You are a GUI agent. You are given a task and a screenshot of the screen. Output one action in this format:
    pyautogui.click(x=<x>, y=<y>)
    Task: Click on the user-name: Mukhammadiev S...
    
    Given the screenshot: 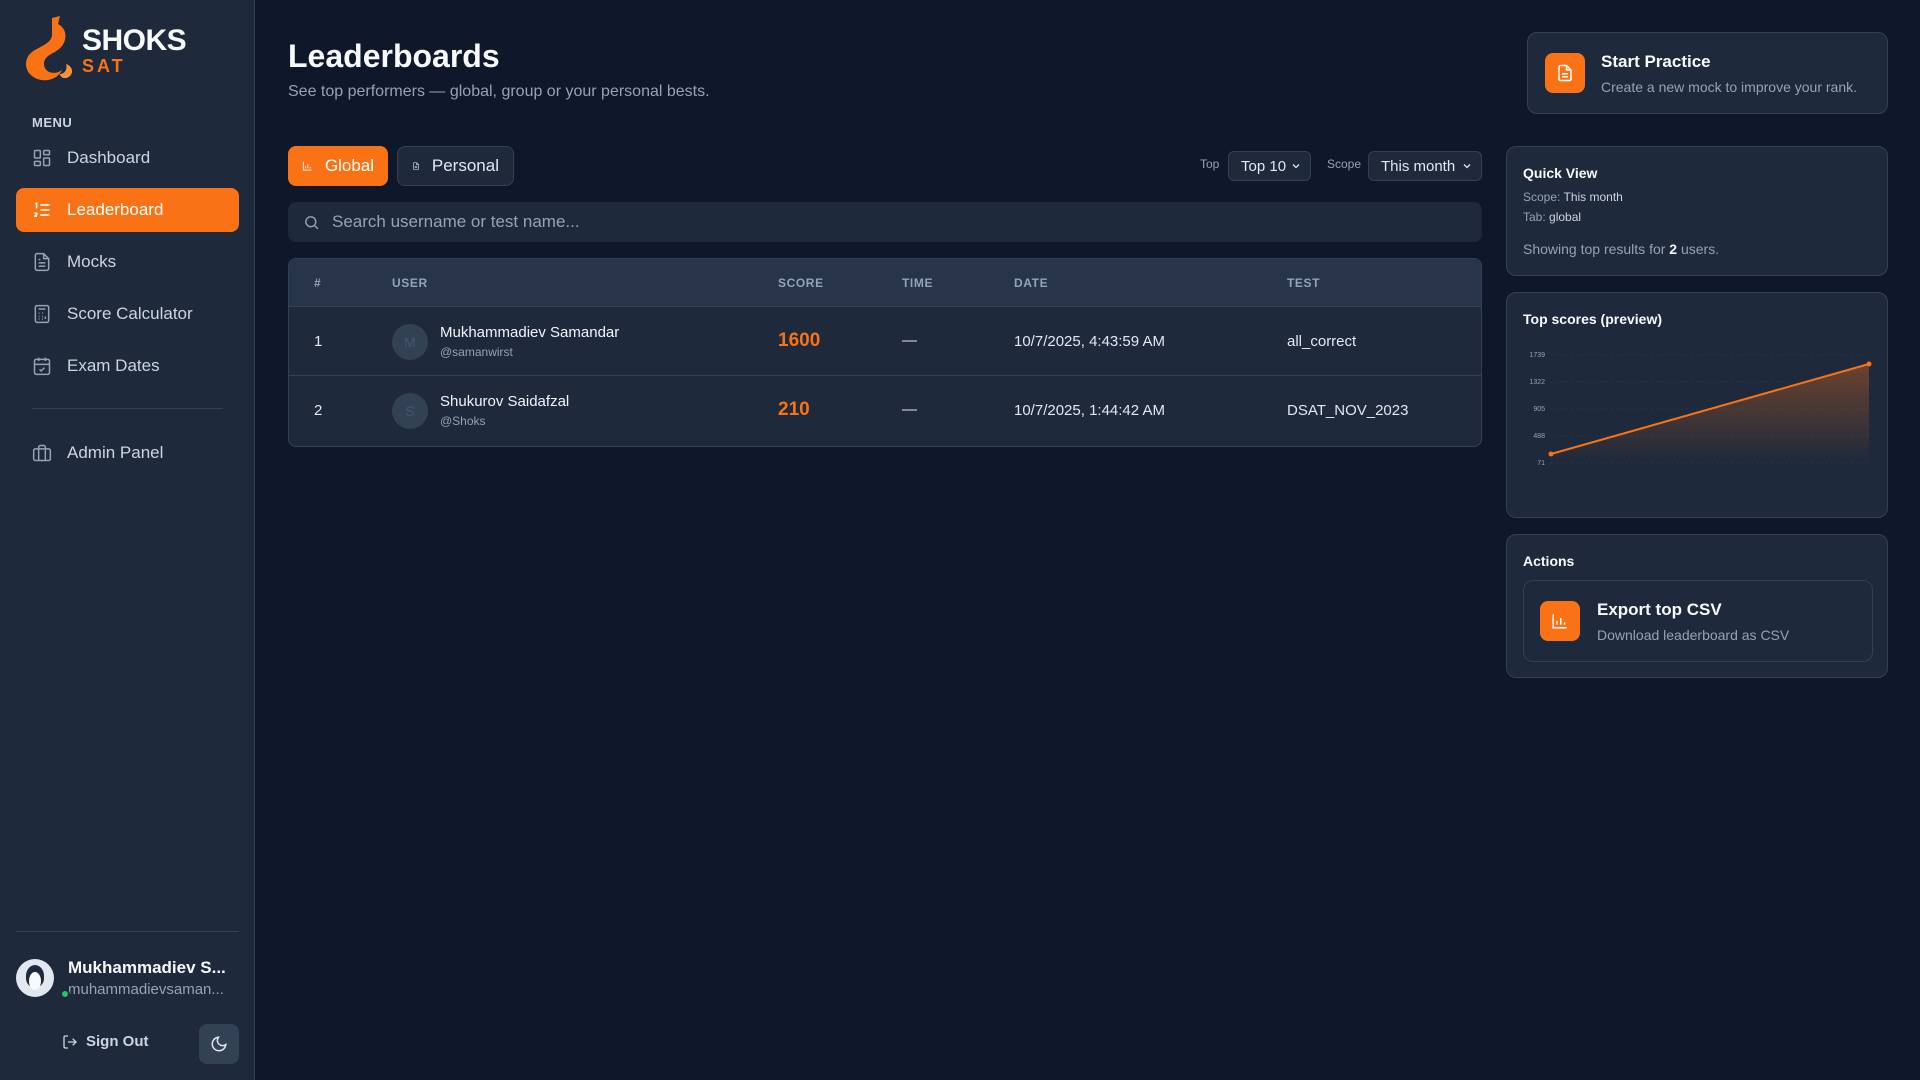 What is the action you would take?
    pyautogui.click(x=147, y=967)
    